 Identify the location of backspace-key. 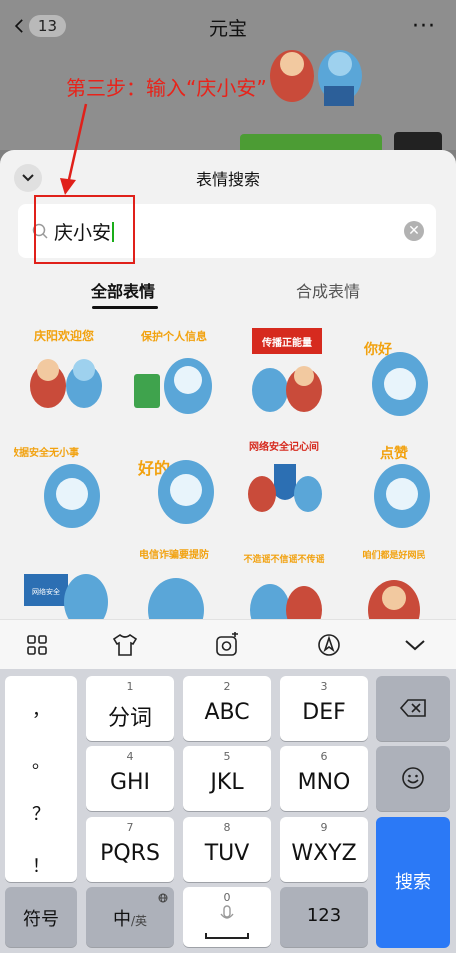
(413, 708).